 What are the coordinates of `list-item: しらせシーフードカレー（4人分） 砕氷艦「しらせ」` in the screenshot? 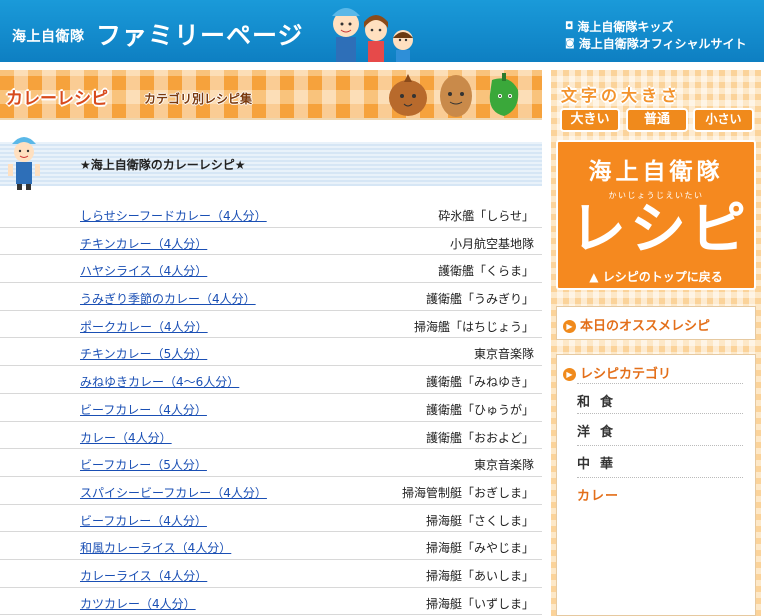 It's located at (271, 214).